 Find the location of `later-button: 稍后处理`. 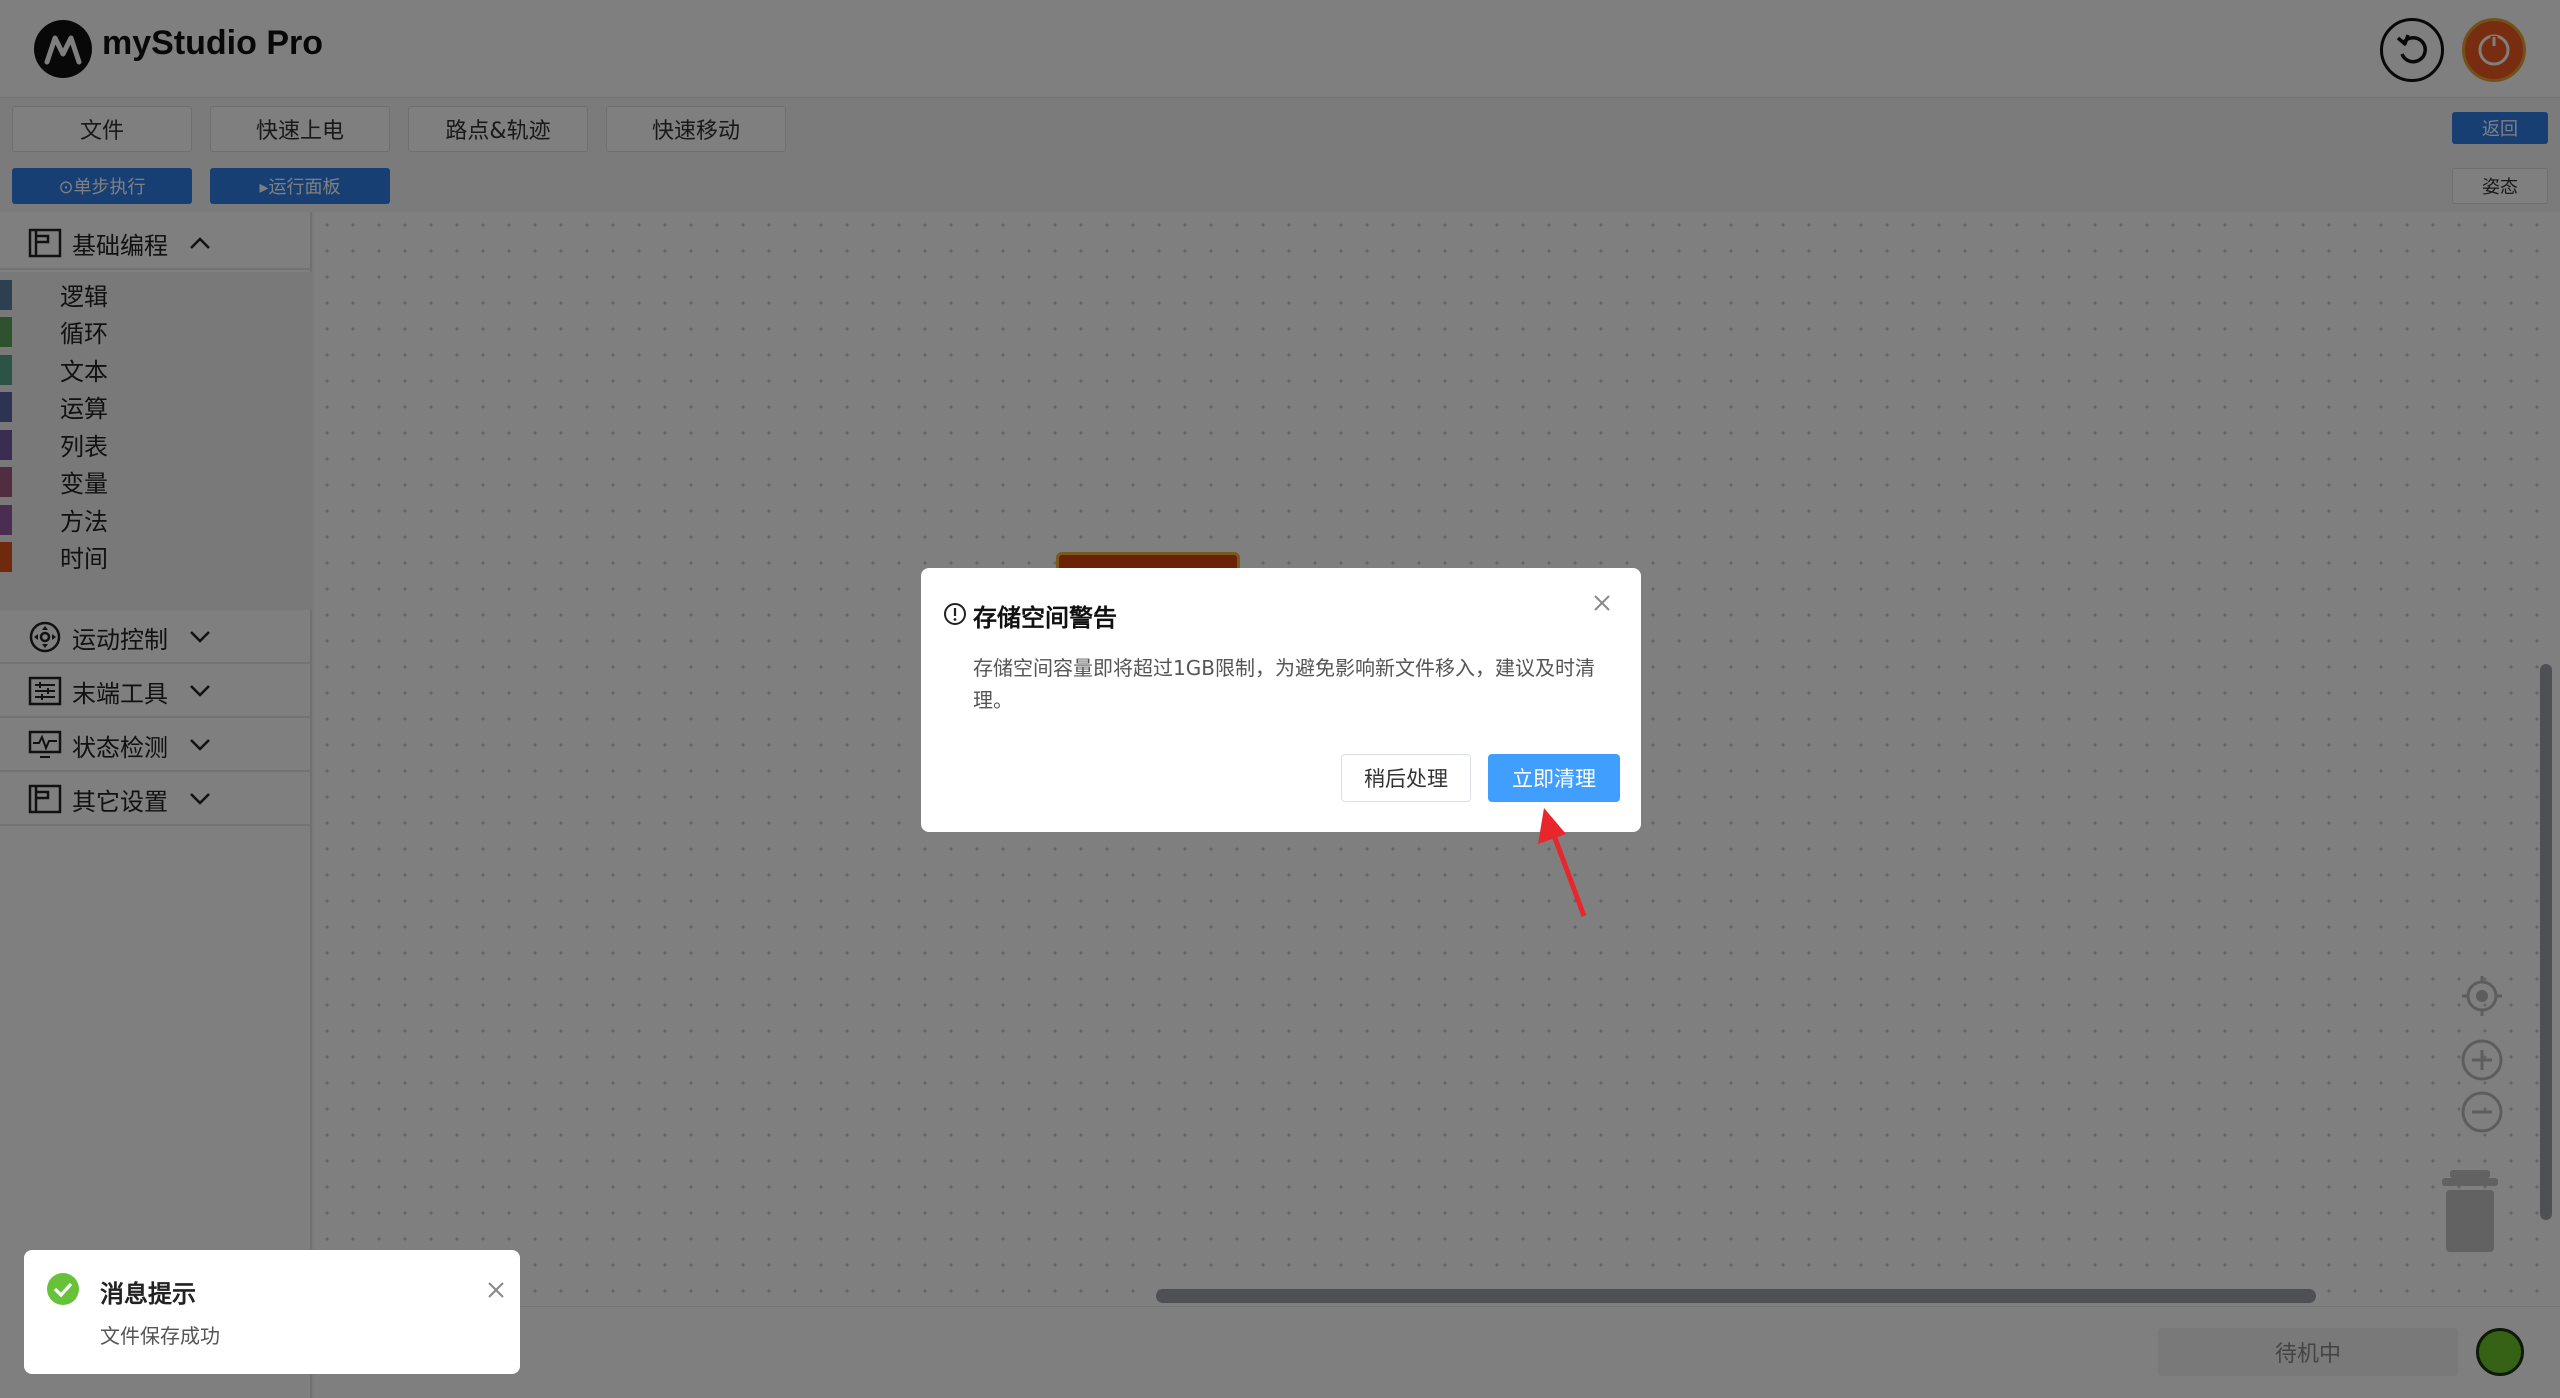

later-button: 稍后处理 is located at coordinates (1406, 778).